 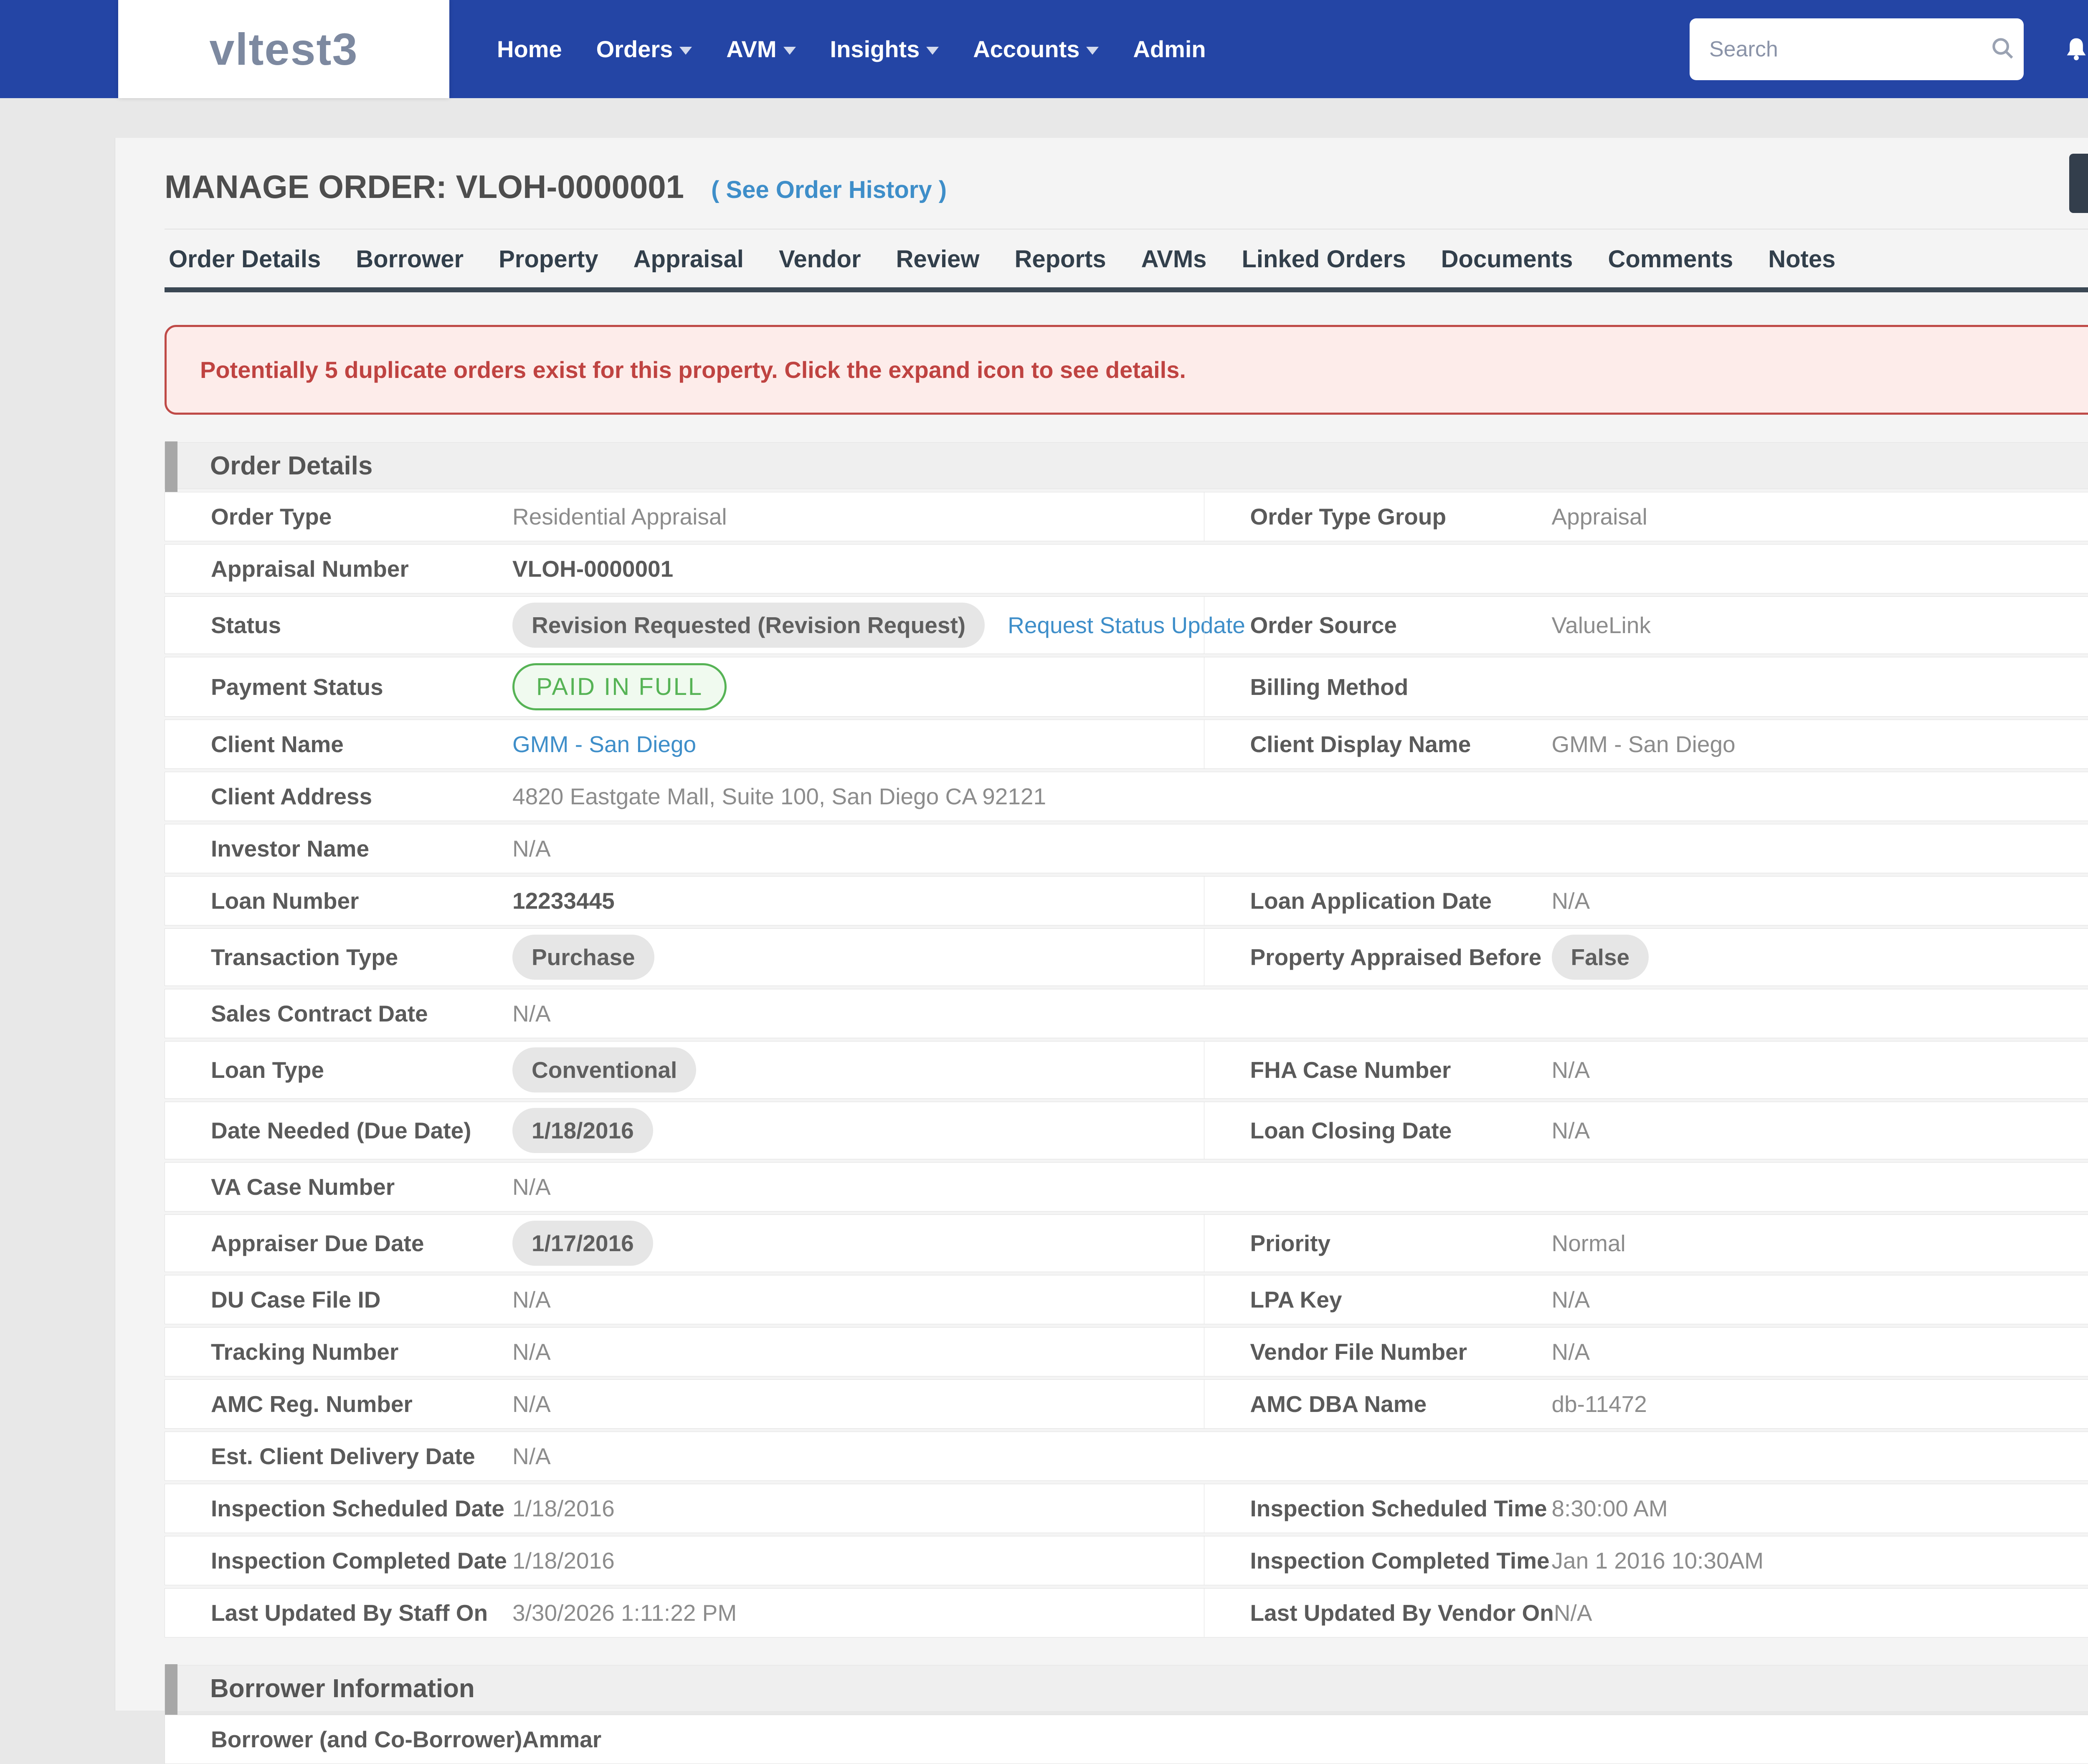 What do you see at coordinates (362, 957) in the screenshot?
I see `field-label: Transaction Type` at bounding box center [362, 957].